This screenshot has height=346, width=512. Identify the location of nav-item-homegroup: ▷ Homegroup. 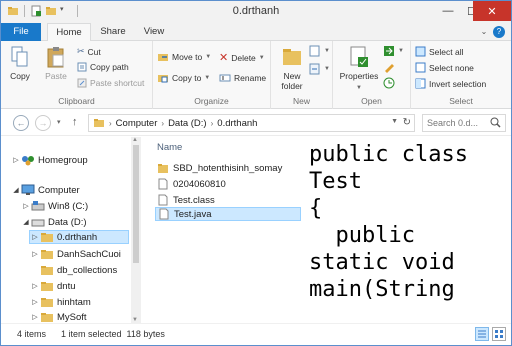
(49, 160).